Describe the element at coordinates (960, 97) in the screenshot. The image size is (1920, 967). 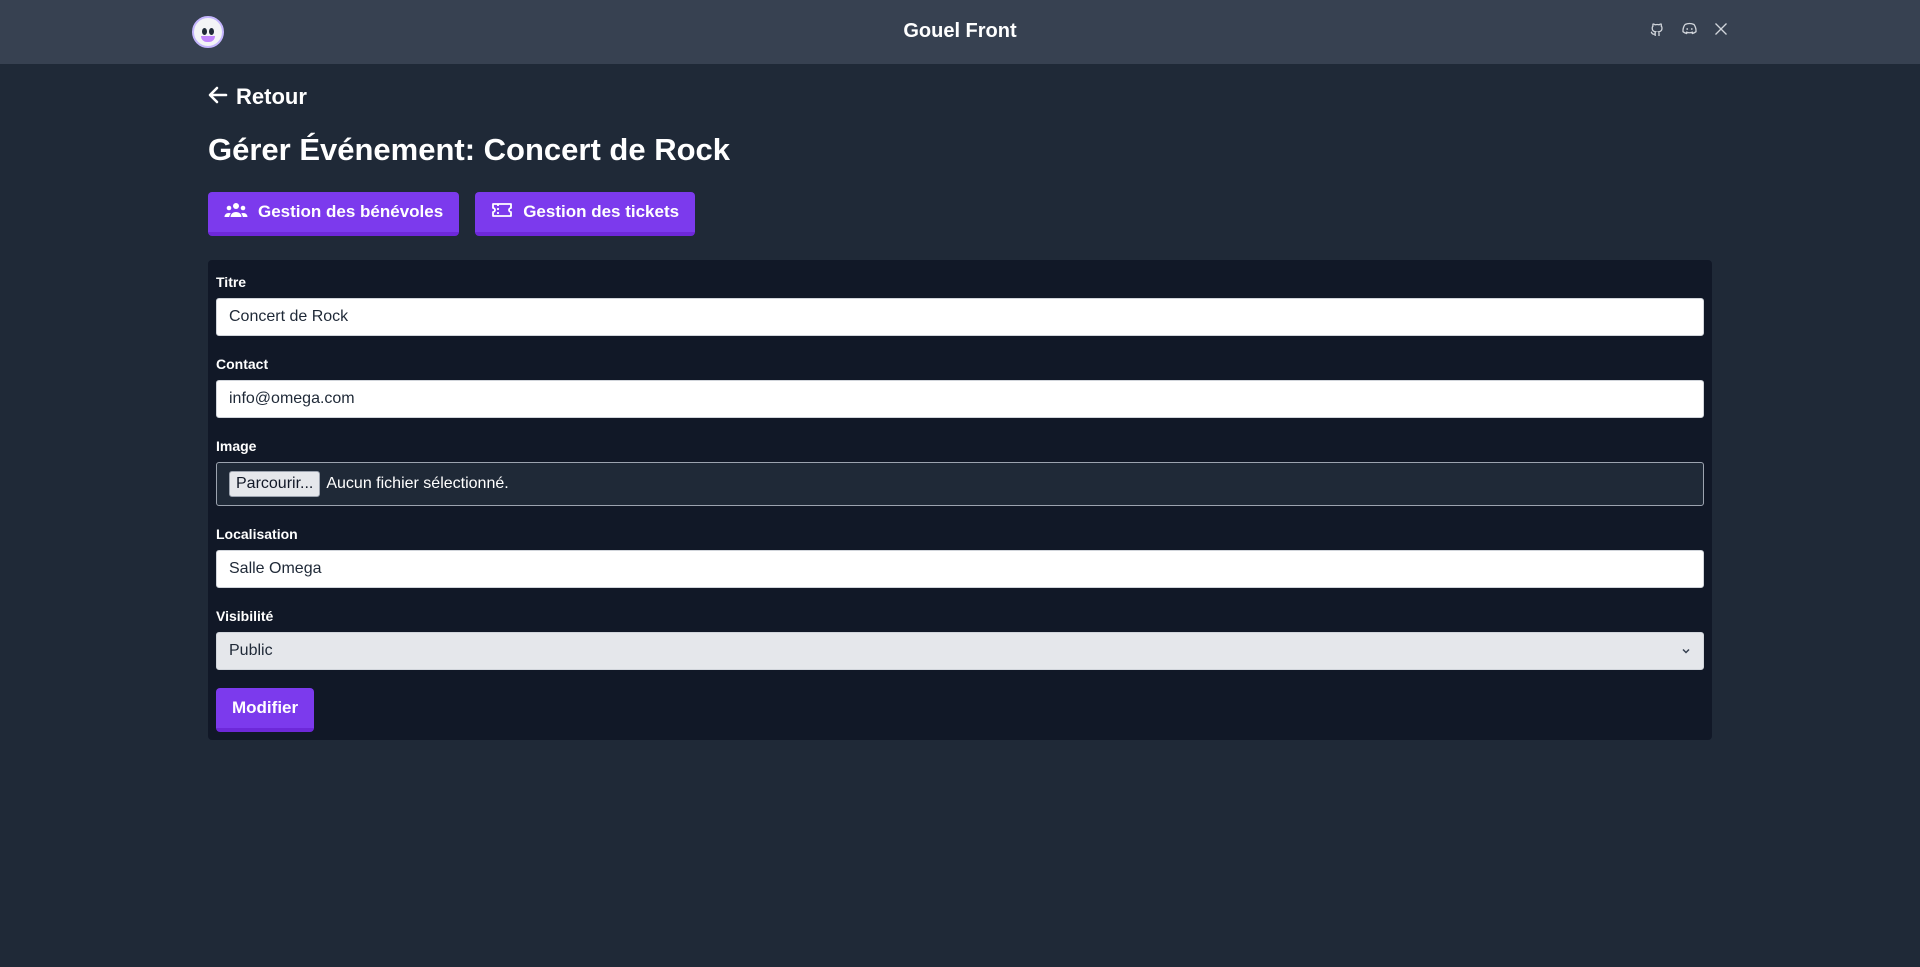
I see `back-link: Retour` at that location.